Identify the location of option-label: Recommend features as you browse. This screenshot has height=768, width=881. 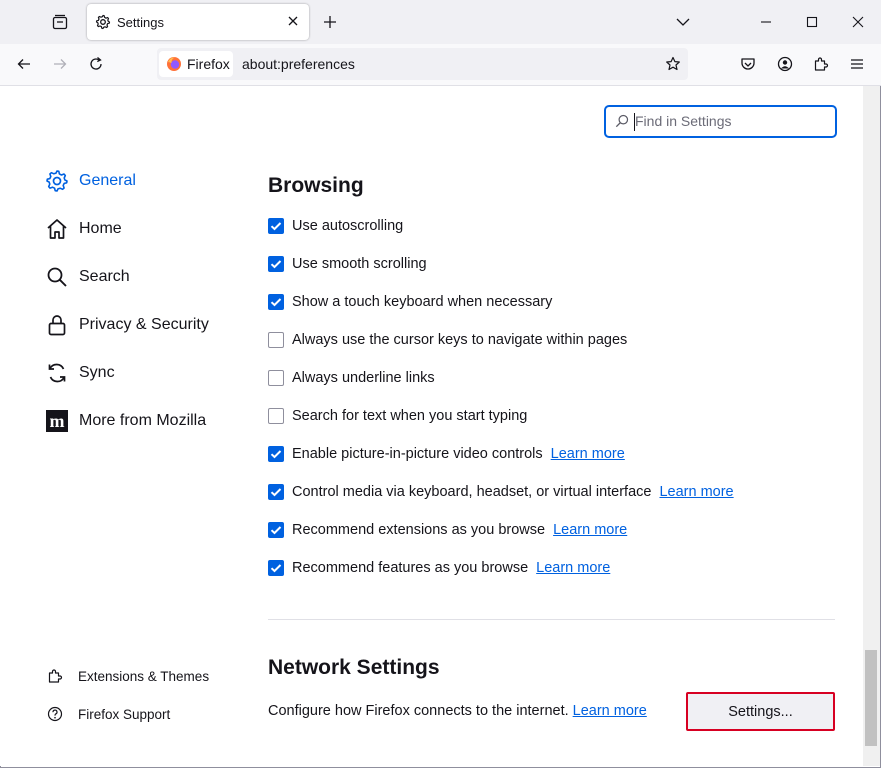
(410, 568).